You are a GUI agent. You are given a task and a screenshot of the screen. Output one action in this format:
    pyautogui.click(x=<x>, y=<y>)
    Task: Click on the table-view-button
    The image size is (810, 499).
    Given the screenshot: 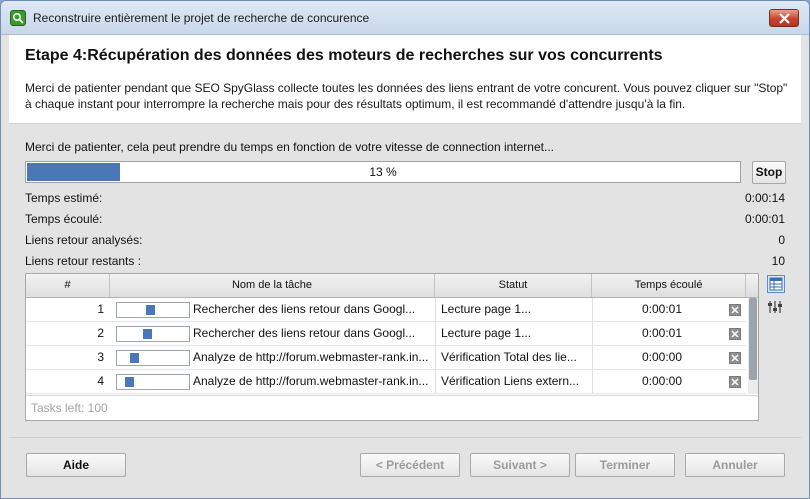 What is the action you would take?
    pyautogui.click(x=776, y=284)
    